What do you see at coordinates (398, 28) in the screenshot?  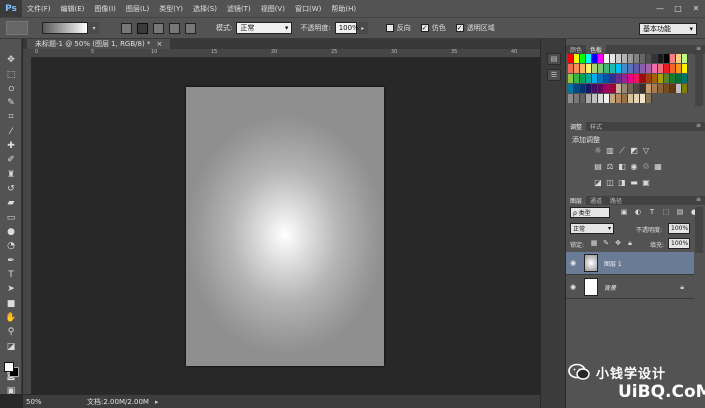 I see `reverse-checkbox: 反向` at bounding box center [398, 28].